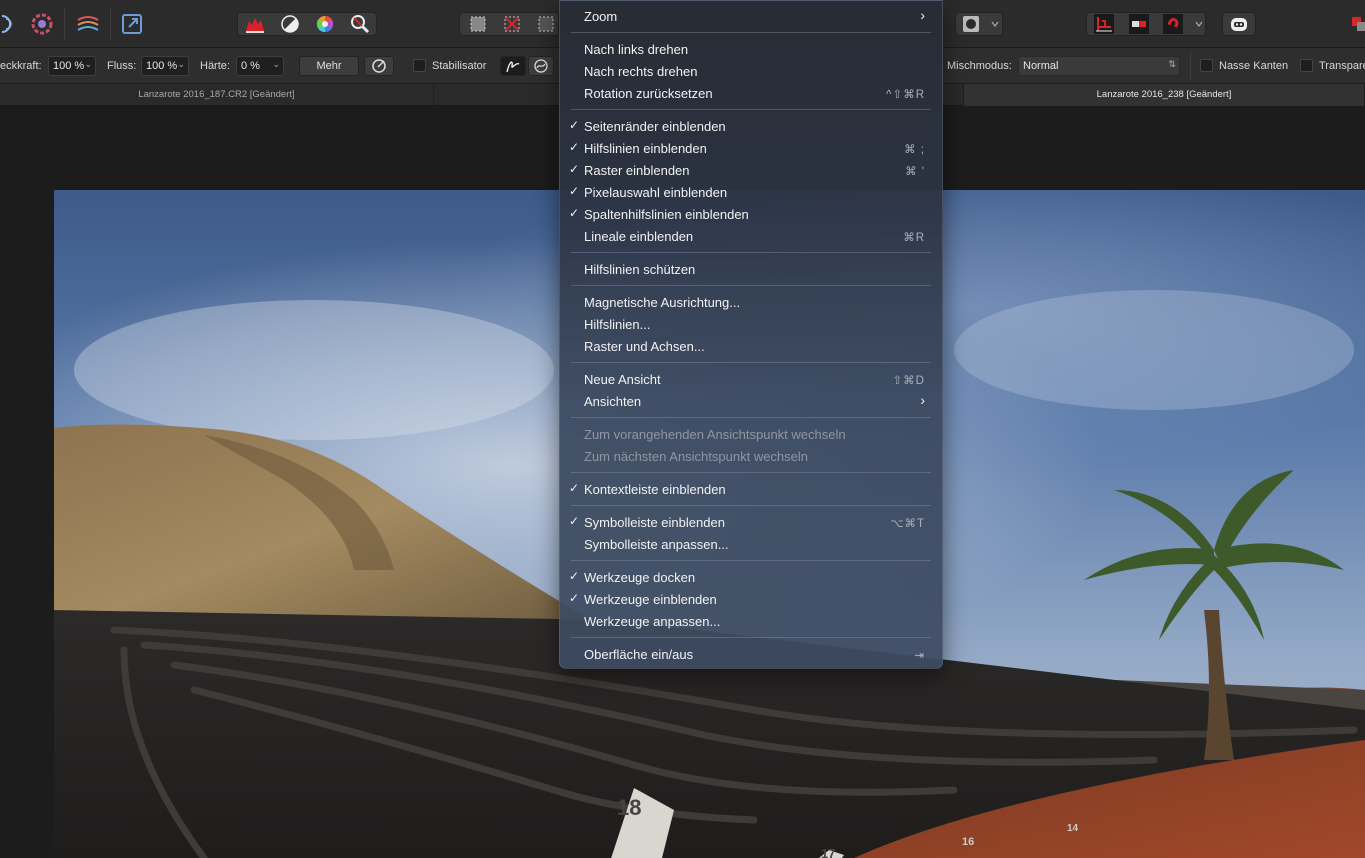 Image resolution: width=1365 pixels, height=858 pixels. I want to click on invert-selection-icon, so click(546, 24).